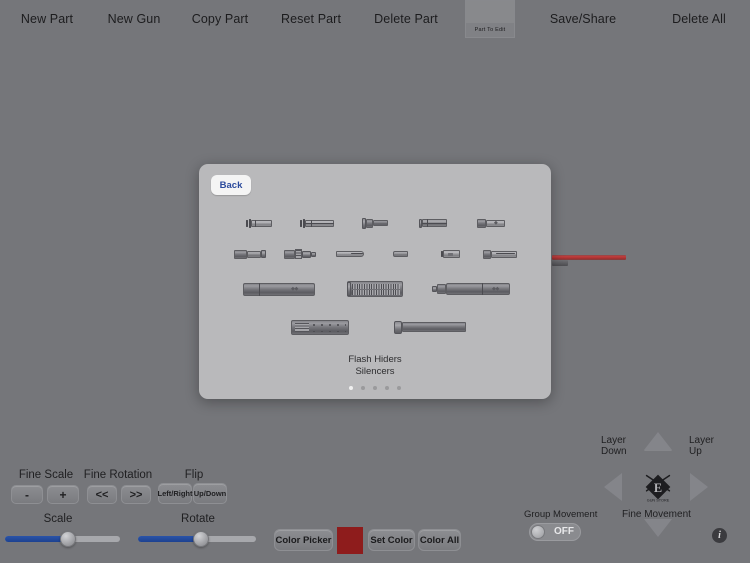 The height and width of the screenshot is (563, 750). What do you see at coordinates (613, 487) in the screenshot?
I see `move-left-arrow-icon` at bounding box center [613, 487].